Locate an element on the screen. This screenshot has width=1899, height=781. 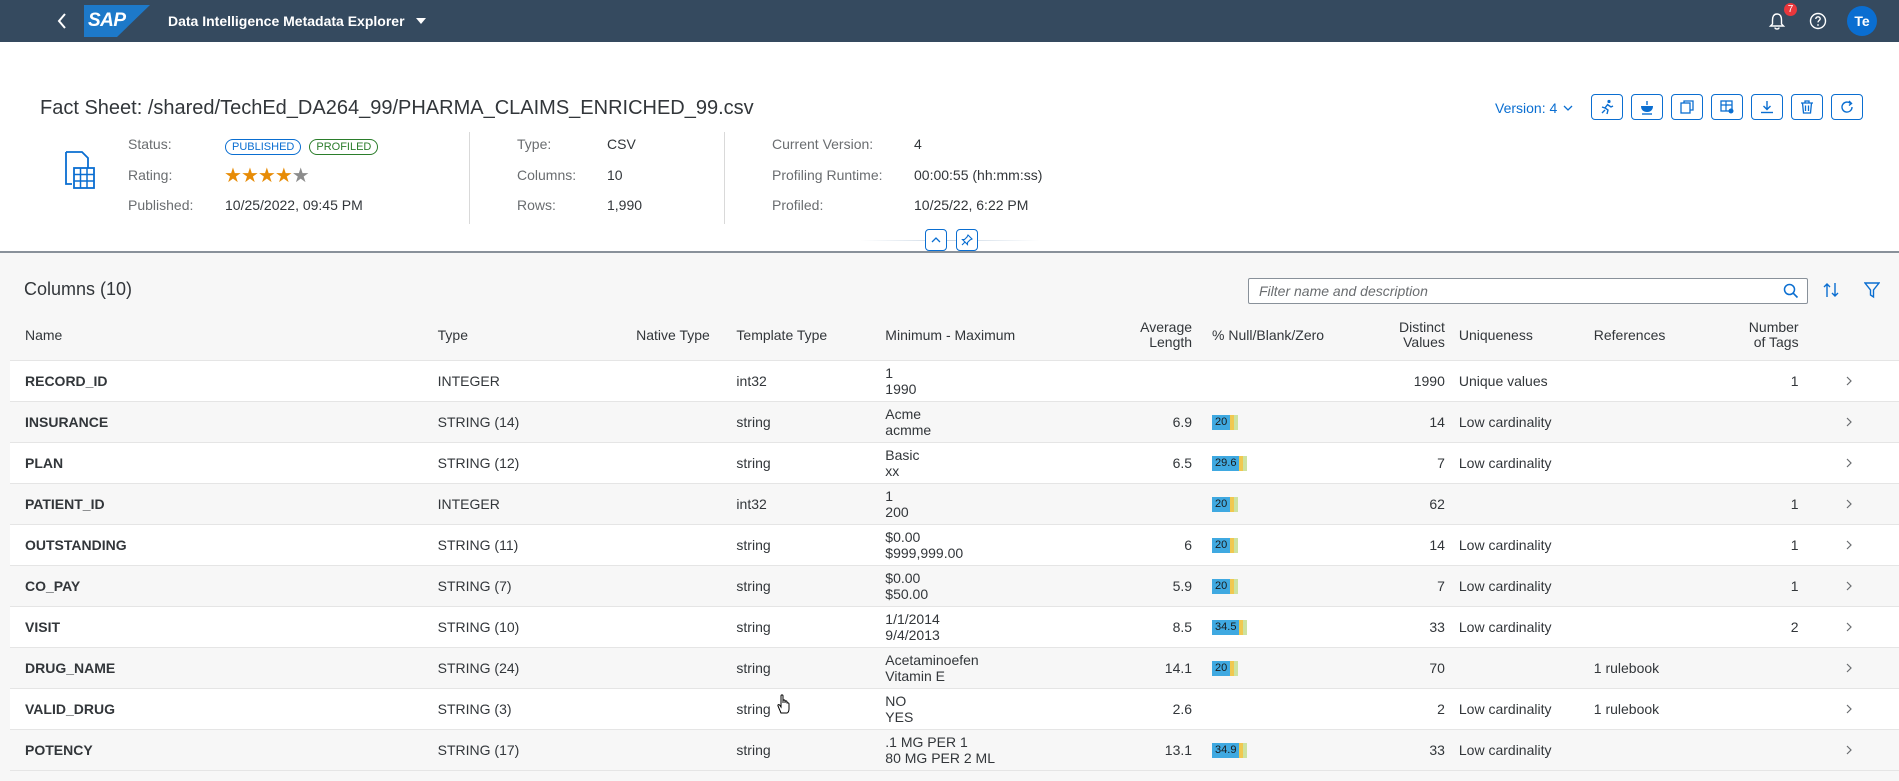
sort-button is located at coordinates (1831, 292).